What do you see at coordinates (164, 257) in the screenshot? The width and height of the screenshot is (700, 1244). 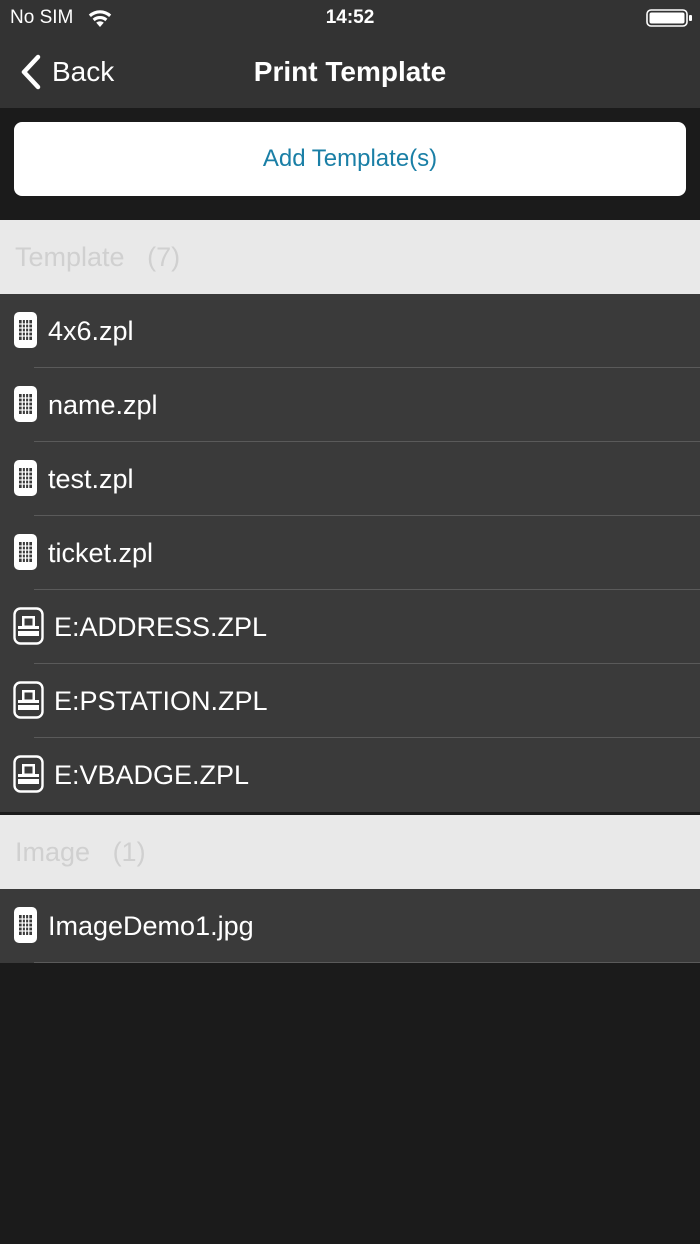 I see `section-count: (7)` at bounding box center [164, 257].